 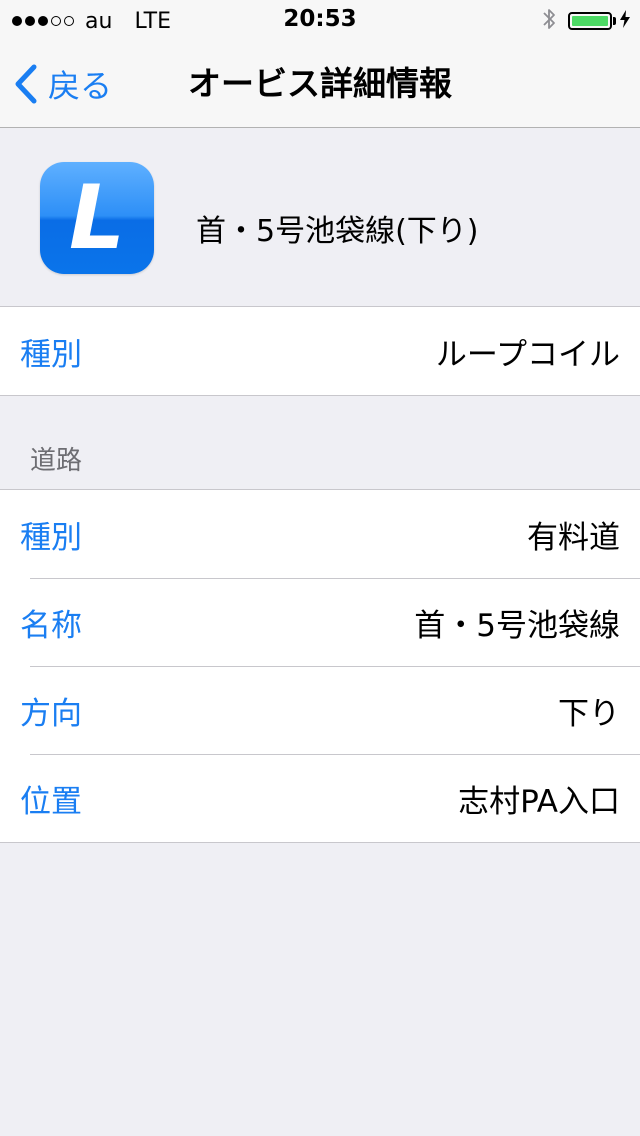 I want to click on table-row: 種別 有料道, so click(x=320, y=534).